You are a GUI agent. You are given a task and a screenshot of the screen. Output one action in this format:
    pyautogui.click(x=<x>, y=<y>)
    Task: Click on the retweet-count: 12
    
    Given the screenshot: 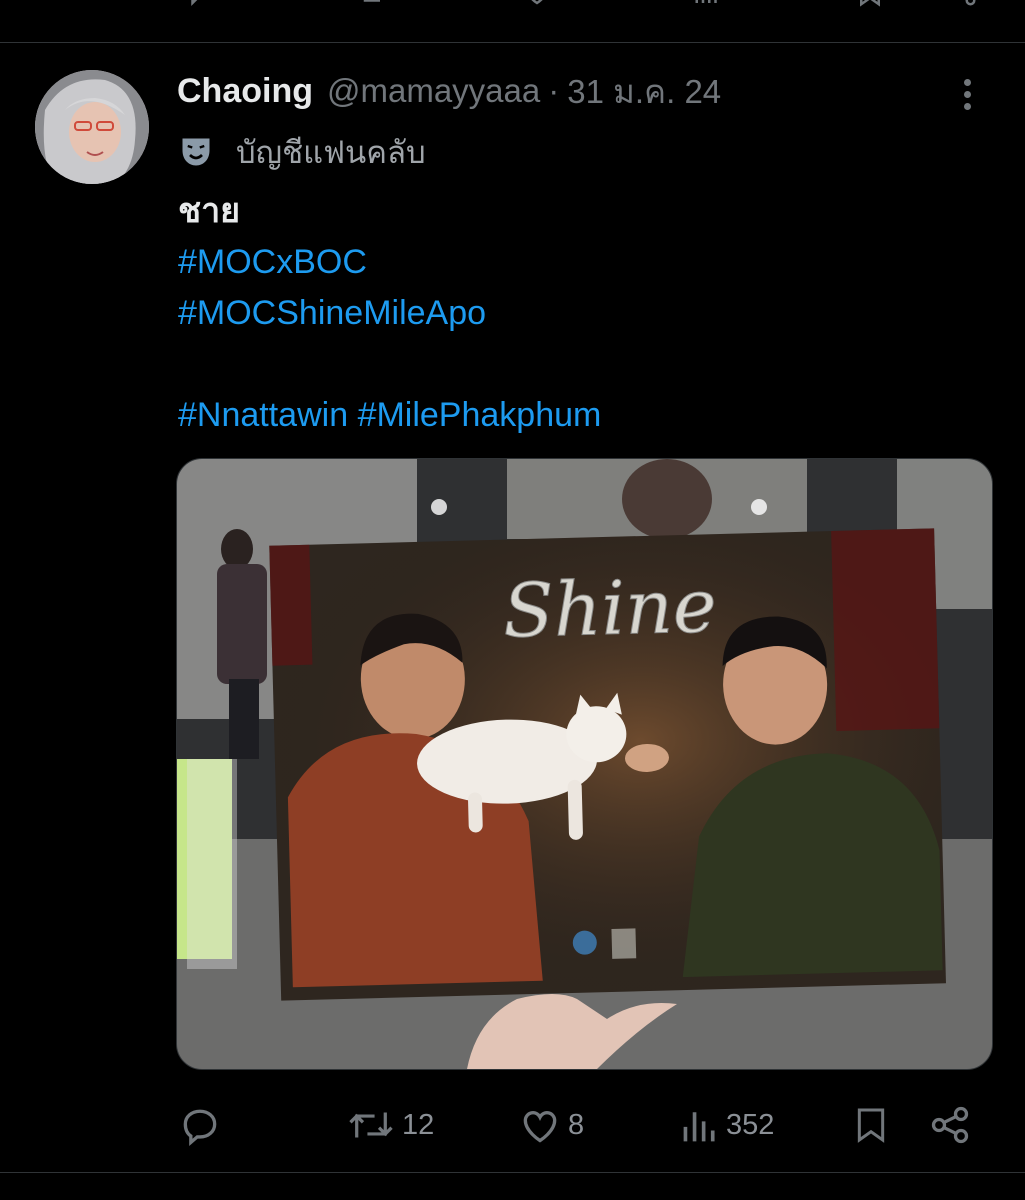 What is the action you would take?
    pyautogui.click(x=418, y=1124)
    